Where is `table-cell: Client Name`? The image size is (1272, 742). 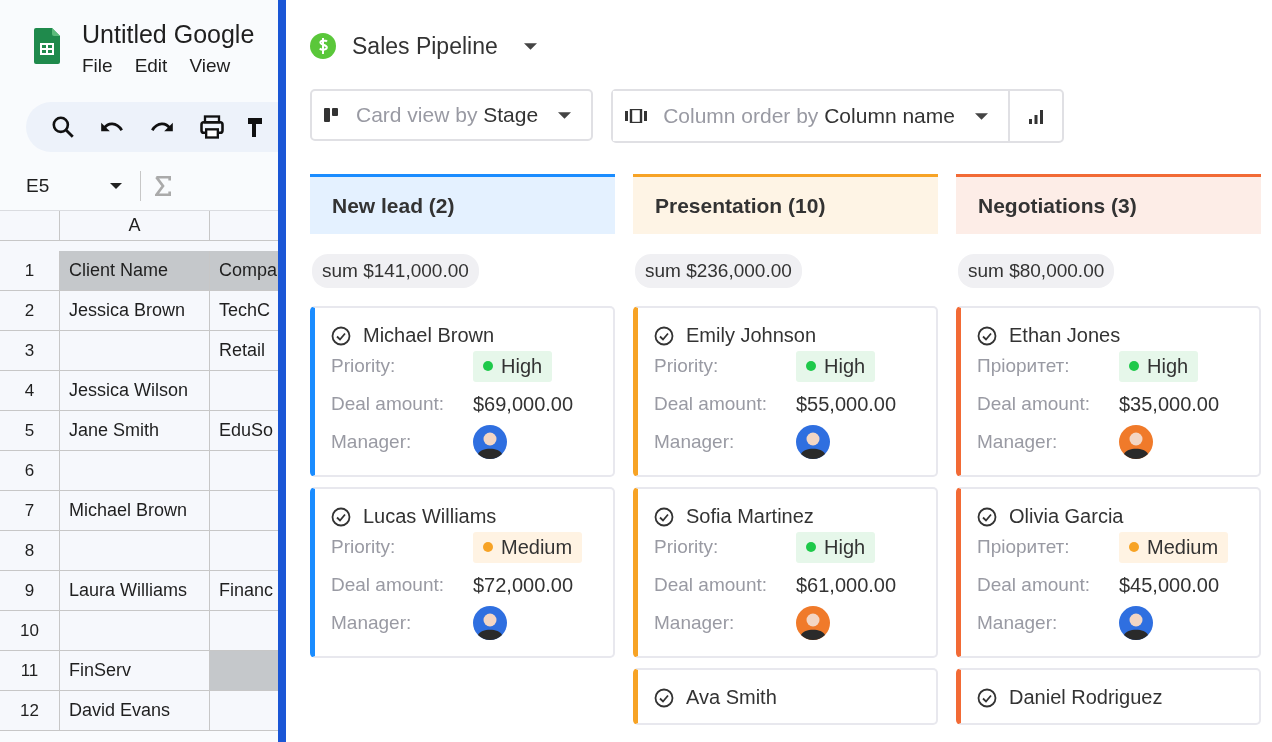 table-cell: Client Name is located at coordinates (135, 271).